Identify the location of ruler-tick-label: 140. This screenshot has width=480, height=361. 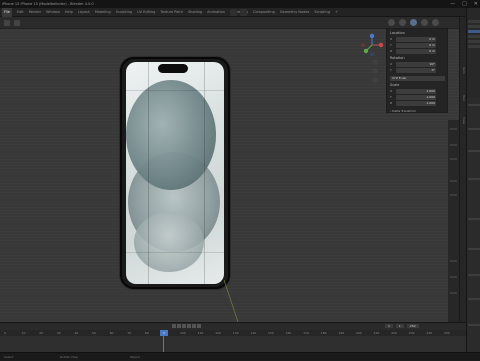
(253, 333).